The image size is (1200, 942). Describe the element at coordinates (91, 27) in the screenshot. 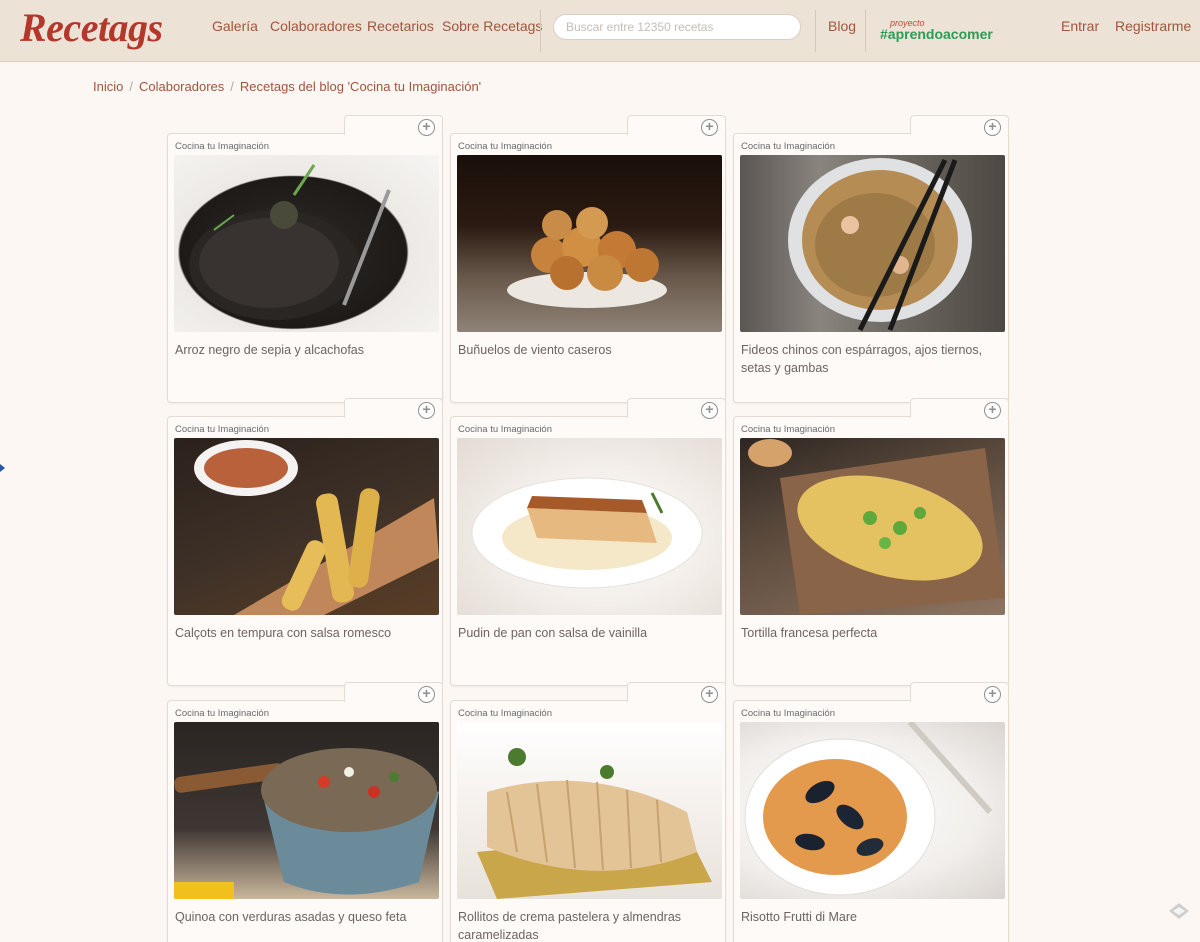

I see `site-logo: Recetags` at that location.